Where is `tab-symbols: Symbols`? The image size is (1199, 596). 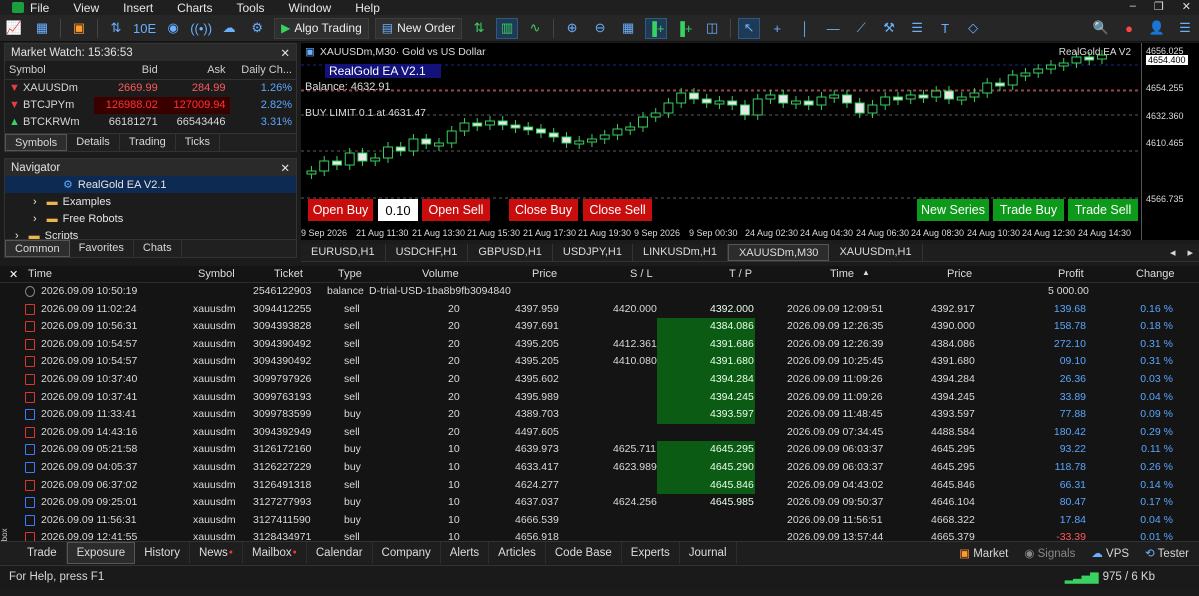
tab-symbols: Symbols is located at coordinates (36, 142).